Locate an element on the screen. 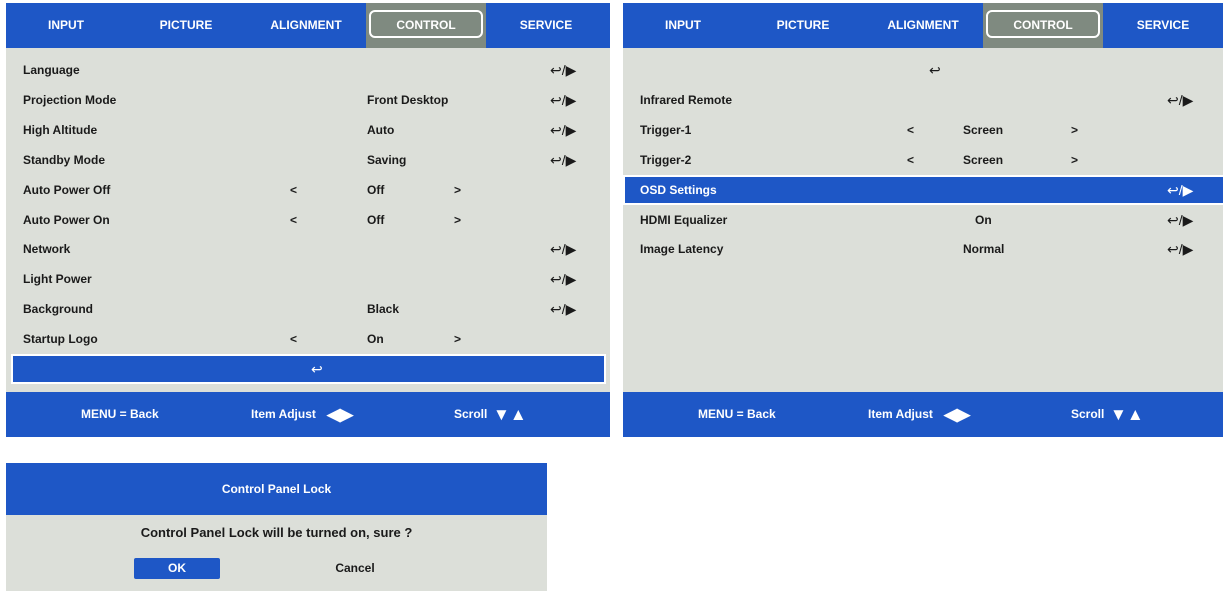 The height and width of the screenshot is (591, 1223). menu-row-trigger-1: Trigger-1 < Screen > is located at coordinates (923, 130).